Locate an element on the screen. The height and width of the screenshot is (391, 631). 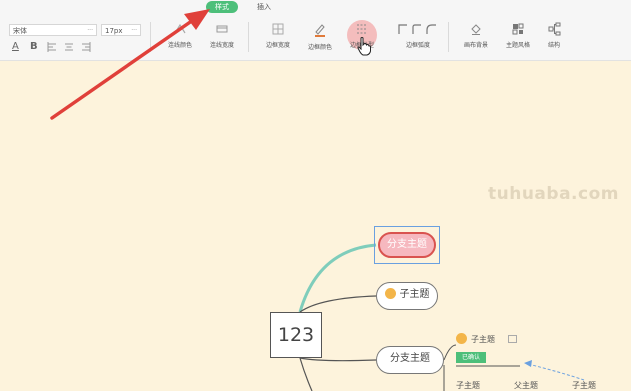
branch-topic-node: 分支主题 is located at coordinates (410, 360).